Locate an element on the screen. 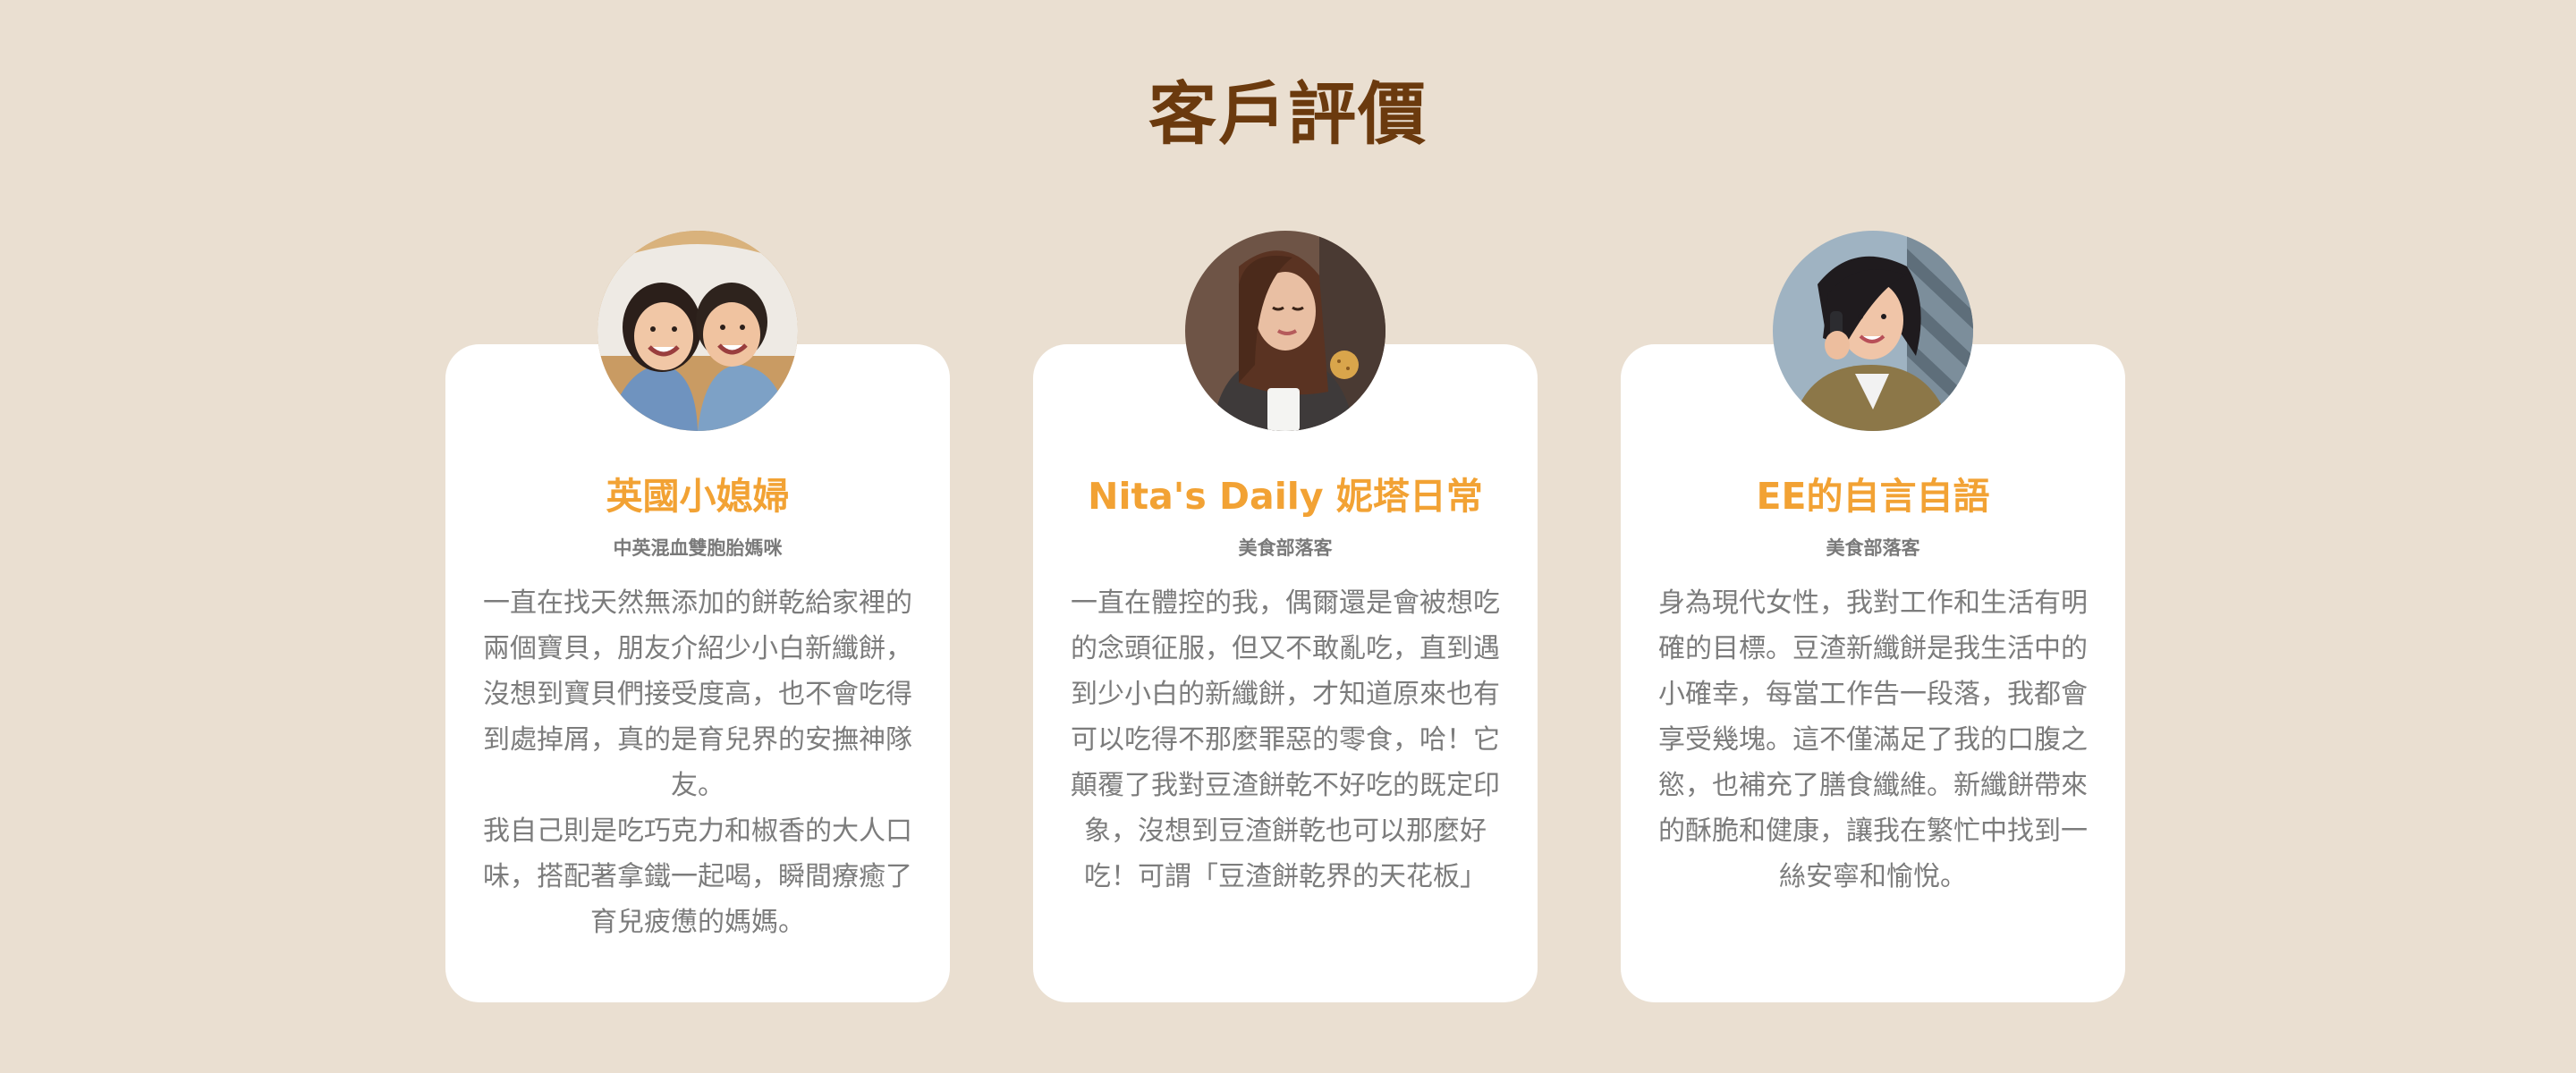 Image resolution: width=2576 pixels, height=1073 pixels. photo-woman-with-cookie-icon is located at coordinates (1285, 331).